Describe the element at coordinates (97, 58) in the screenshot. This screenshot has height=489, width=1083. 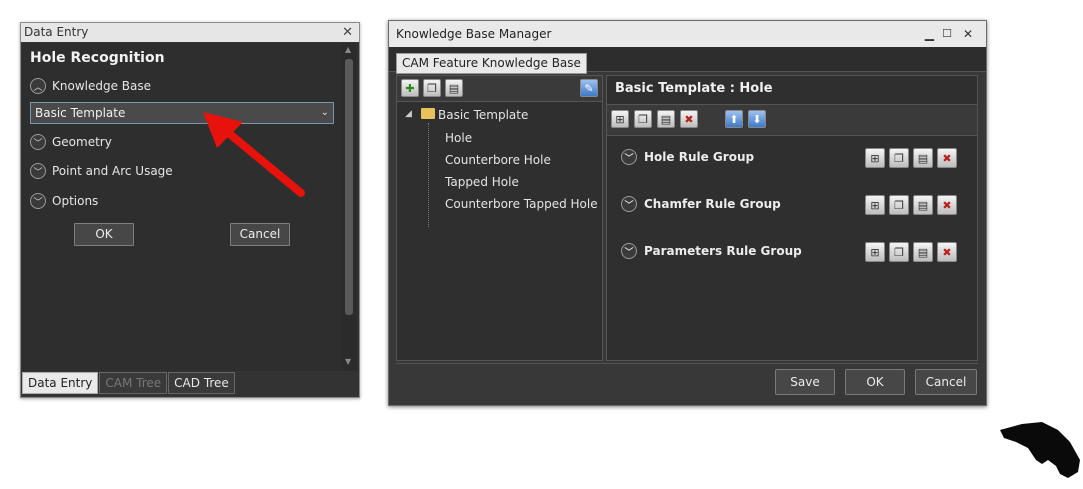
I see `page-title: Hole Recognition` at that location.